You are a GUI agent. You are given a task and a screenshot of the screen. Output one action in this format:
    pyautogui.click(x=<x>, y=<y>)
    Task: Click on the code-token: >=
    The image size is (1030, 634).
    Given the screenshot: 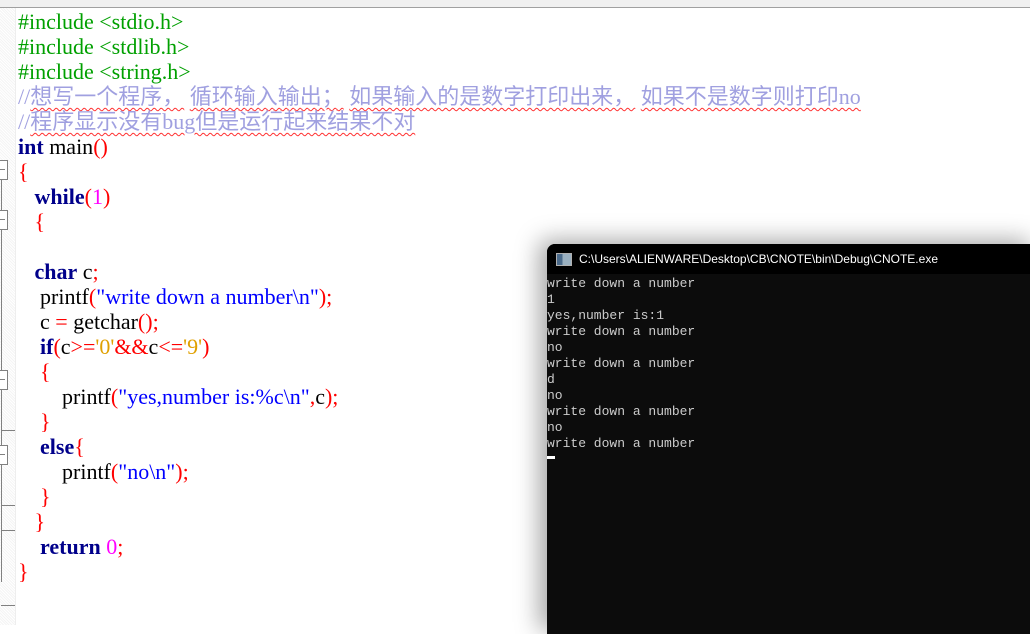 What is the action you would take?
    pyautogui.click(x=83, y=346)
    